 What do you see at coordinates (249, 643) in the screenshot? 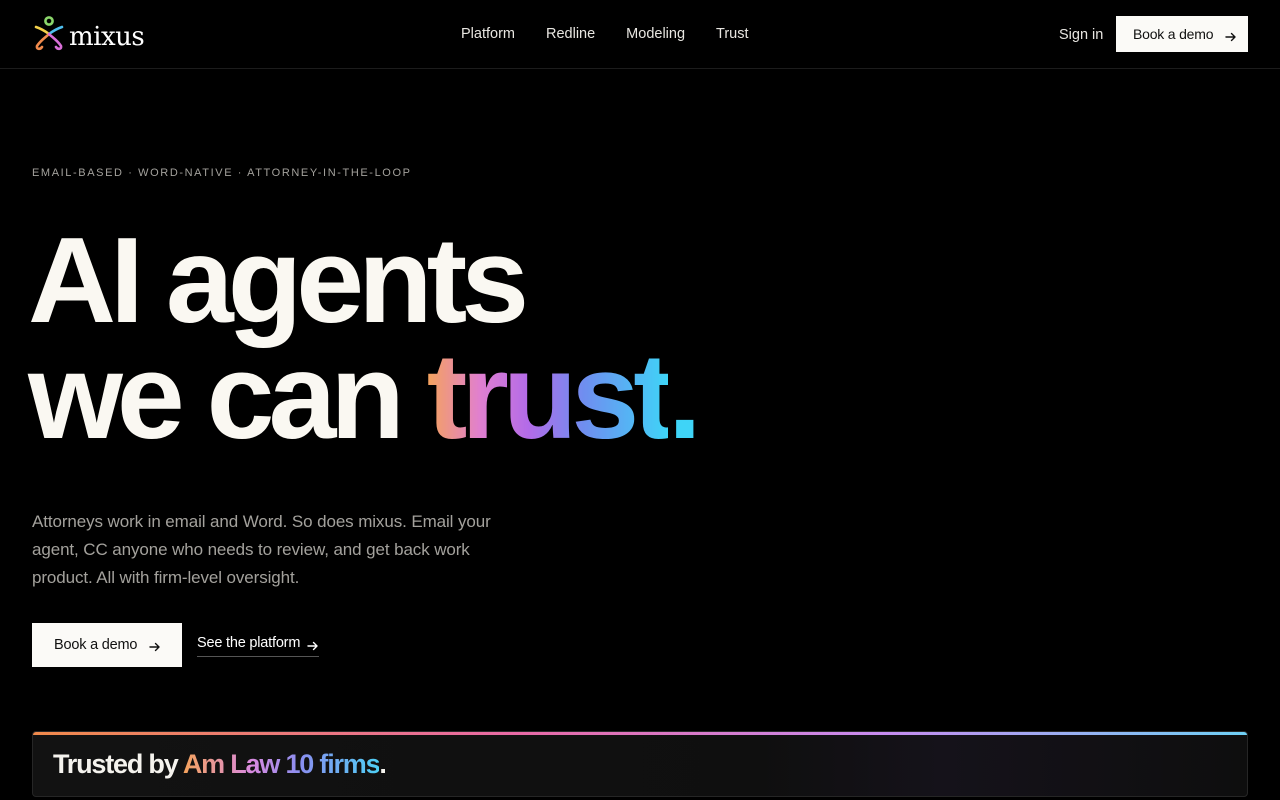
I see `see-platform-label: See the platform` at bounding box center [249, 643].